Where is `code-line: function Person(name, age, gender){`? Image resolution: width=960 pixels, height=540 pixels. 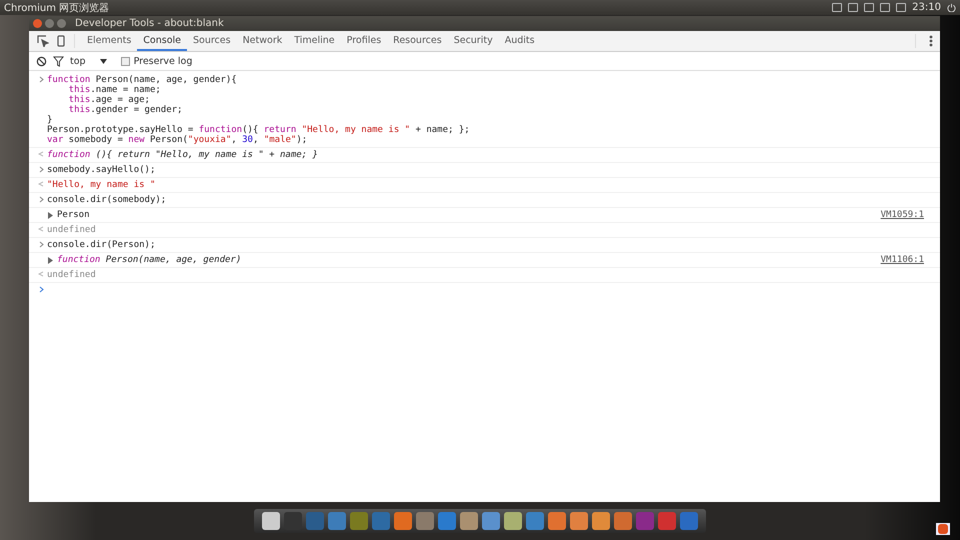
code-line: function Person(name, age, gender){ is located at coordinates (142, 80).